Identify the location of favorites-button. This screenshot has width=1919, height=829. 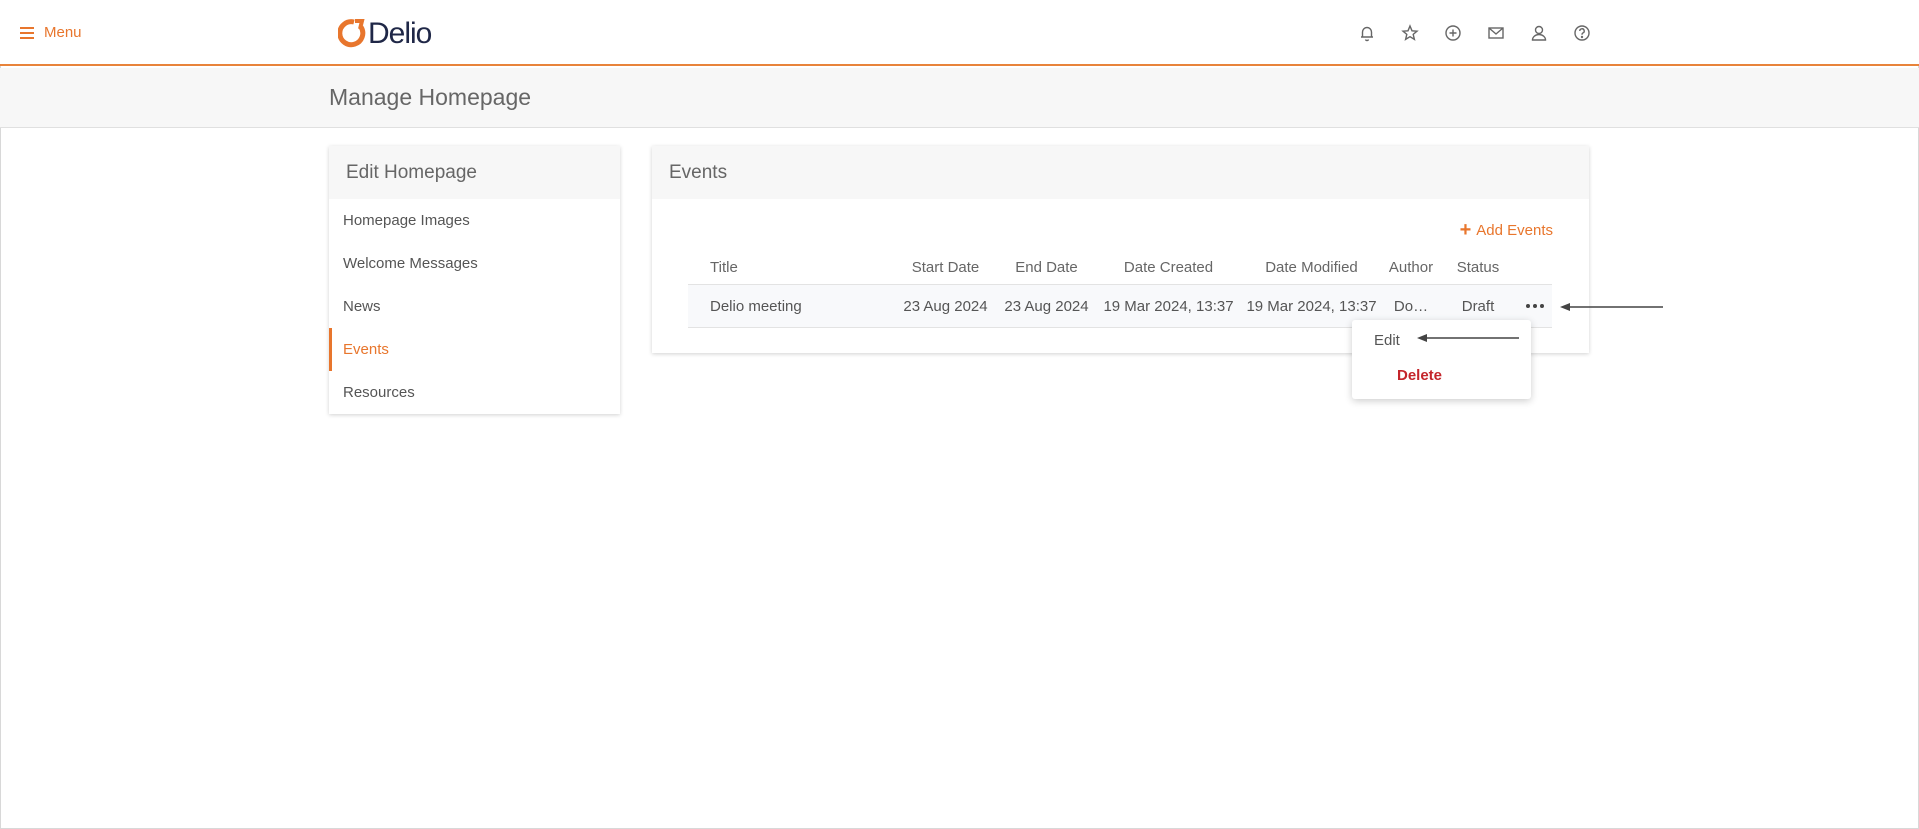
(1410, 33).